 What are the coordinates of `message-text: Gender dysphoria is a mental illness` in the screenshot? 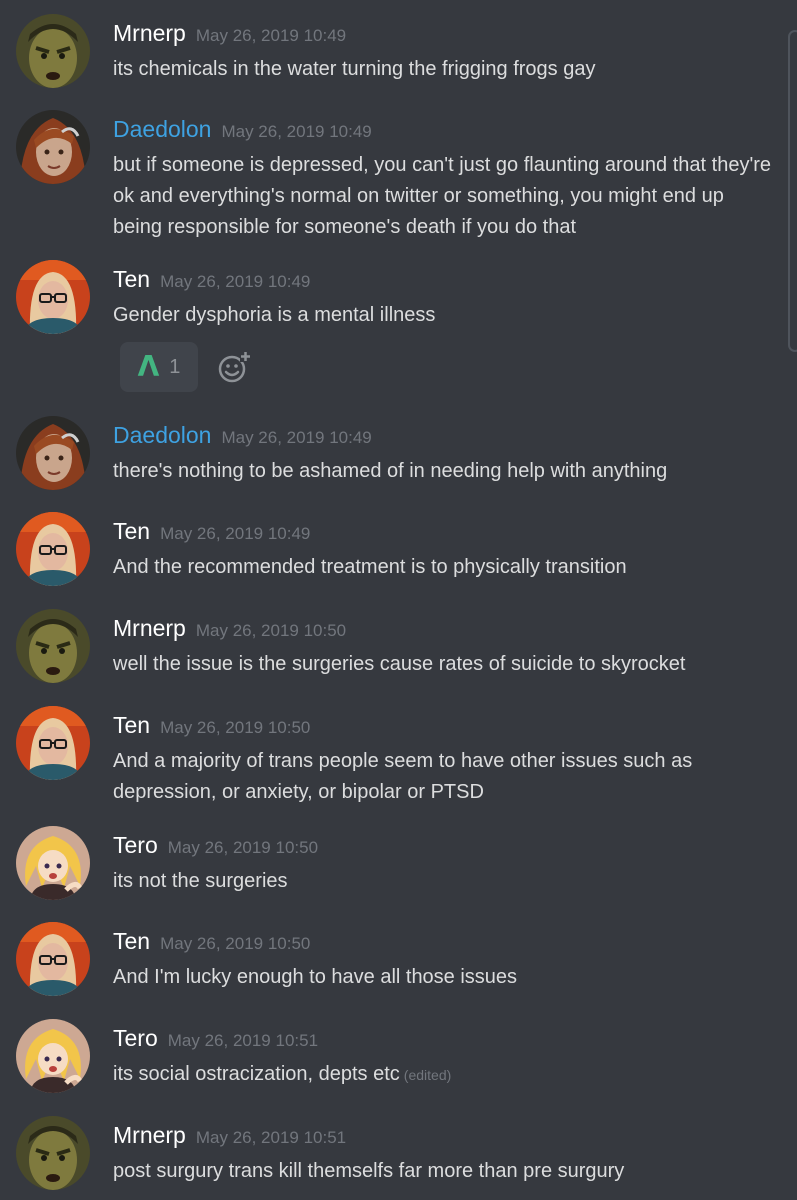 It's located at (274, 315).